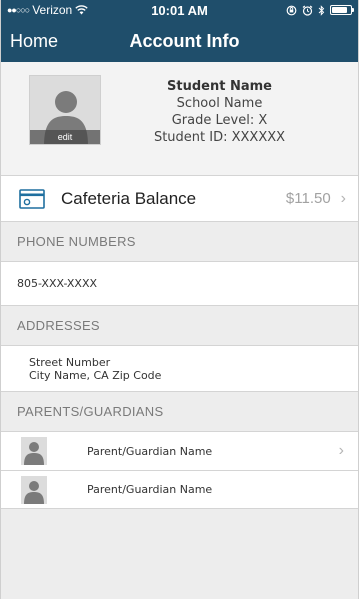  What do you see at coordinates (179, 41) in the screenshot?
I see `navigation-bar: Home Account Info` at bounding box center [179, 41].